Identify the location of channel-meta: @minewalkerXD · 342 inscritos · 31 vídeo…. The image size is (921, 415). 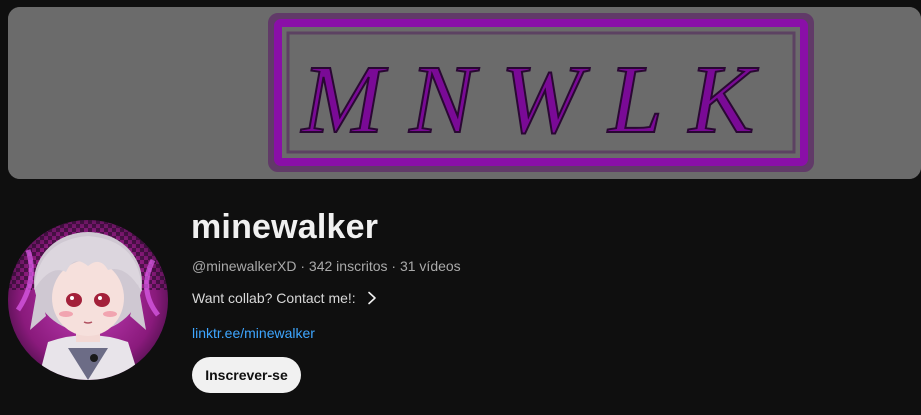
(326, 266).